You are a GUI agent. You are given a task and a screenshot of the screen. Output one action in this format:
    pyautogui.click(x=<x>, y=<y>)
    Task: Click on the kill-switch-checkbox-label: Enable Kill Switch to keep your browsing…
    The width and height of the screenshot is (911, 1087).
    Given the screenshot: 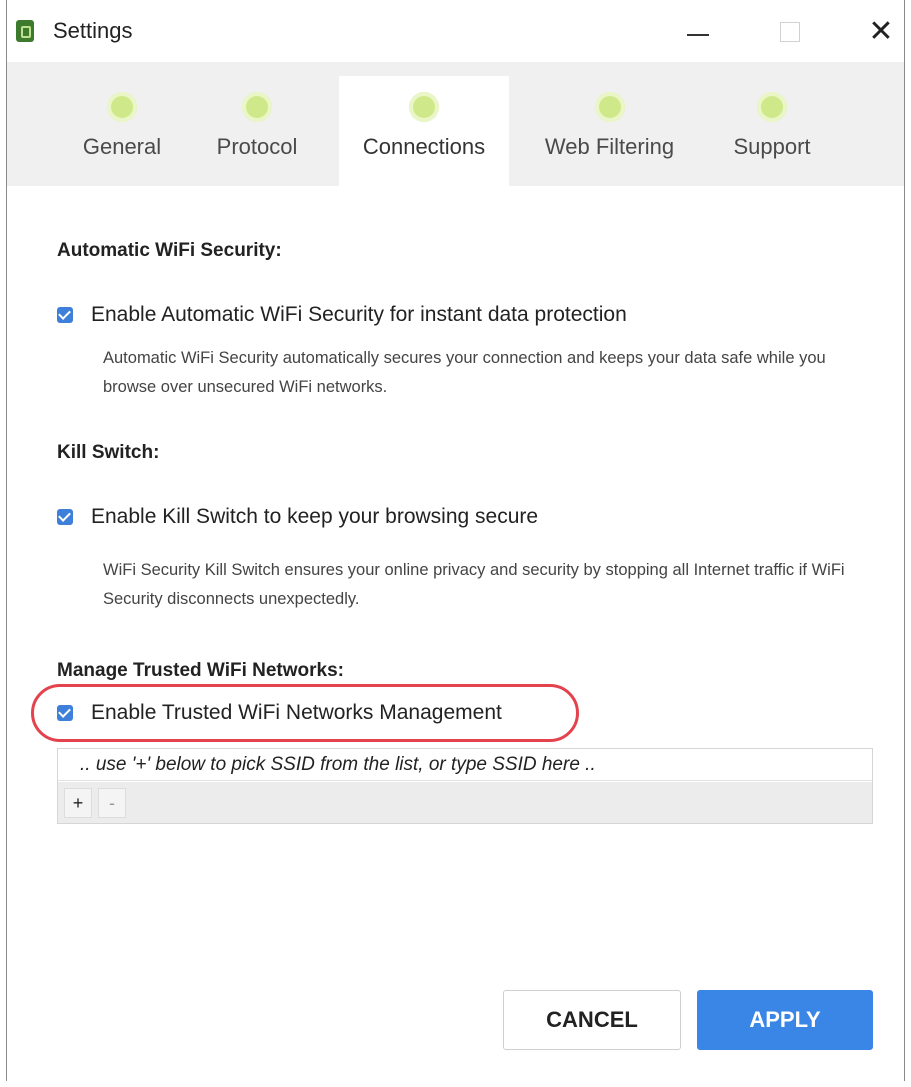 What is the action you would take?
    pyautogui.click(x=315, y=516)
    